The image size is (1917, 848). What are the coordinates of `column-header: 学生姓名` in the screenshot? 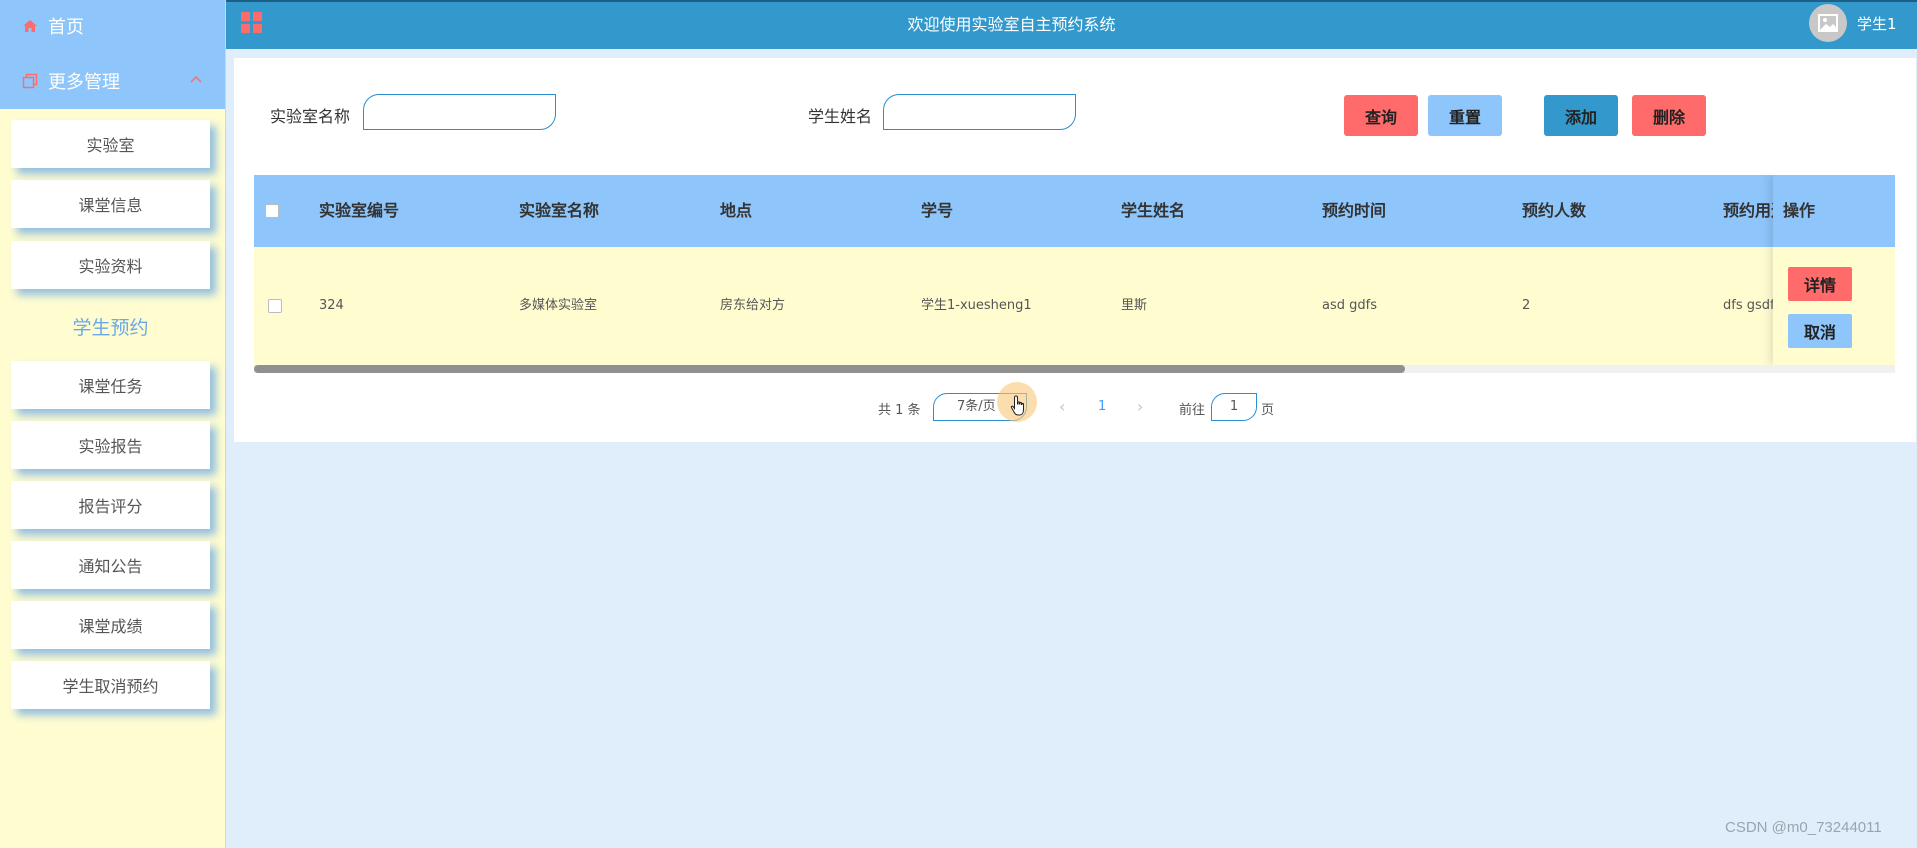 It's located at (1153, 210).